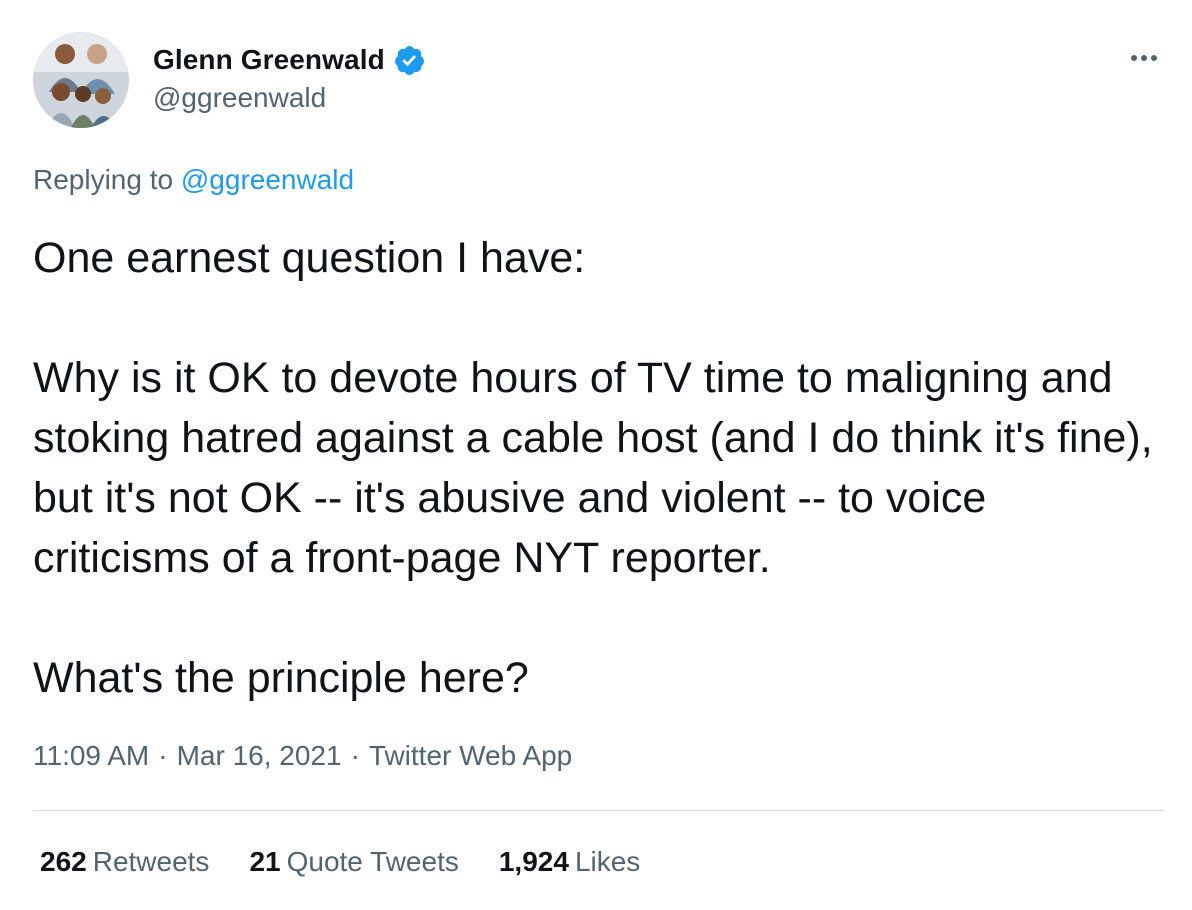 The width and height of the screenshot is (1192, 910). What do you see at coordinates (103, 179) in the screenshot?
I see `replying-to-label: Replying to` at bounding box center [103, 179].